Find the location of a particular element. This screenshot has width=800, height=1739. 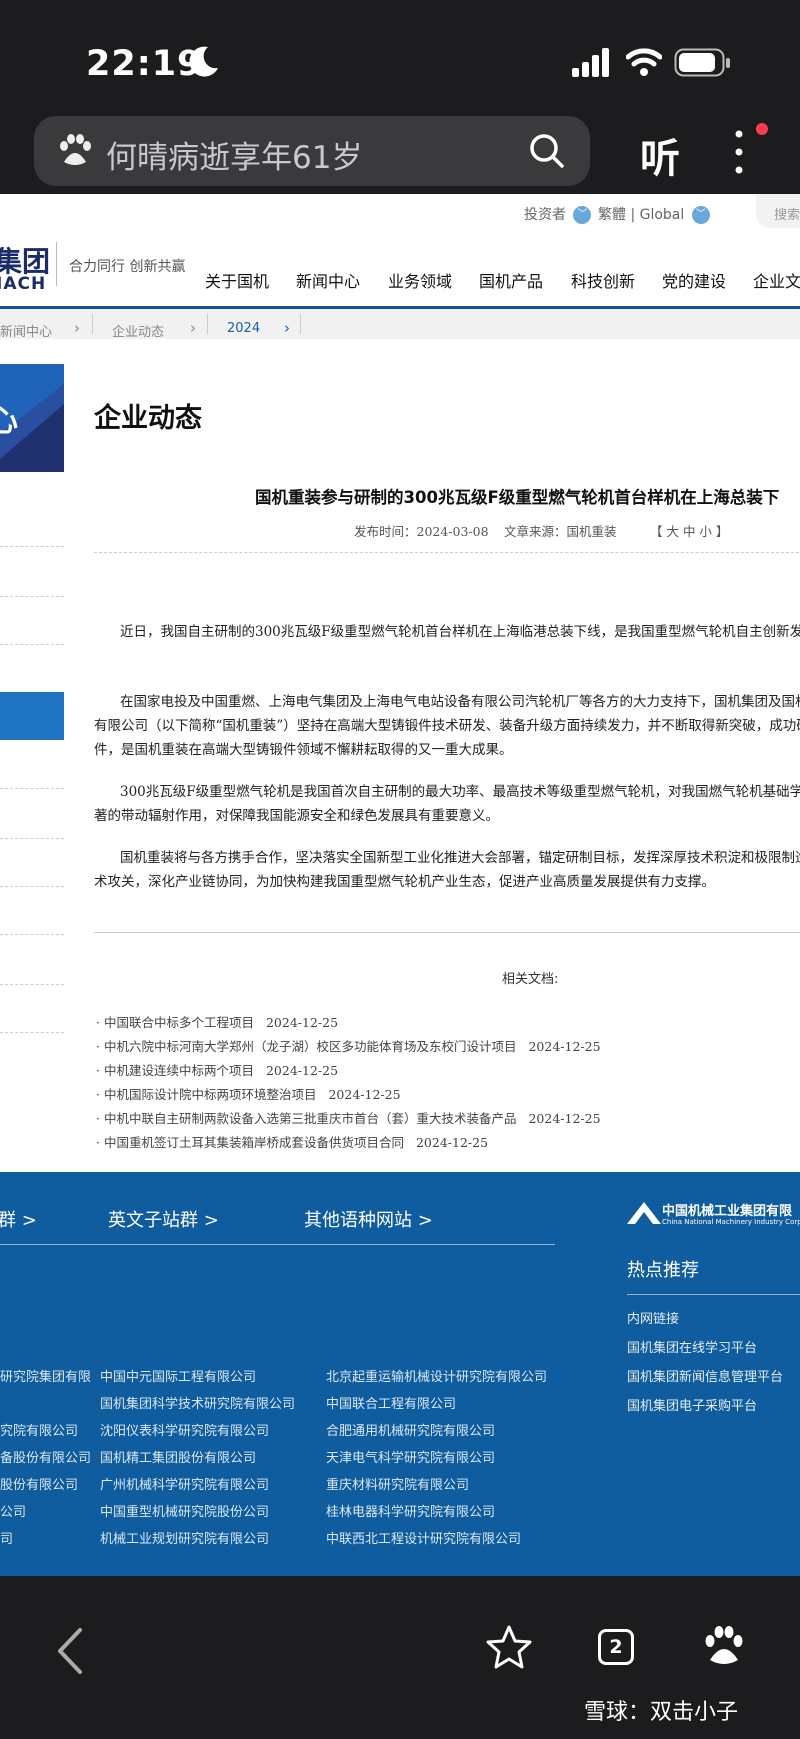

nav-products: 国机产品 is located at coordinates (511, 280).